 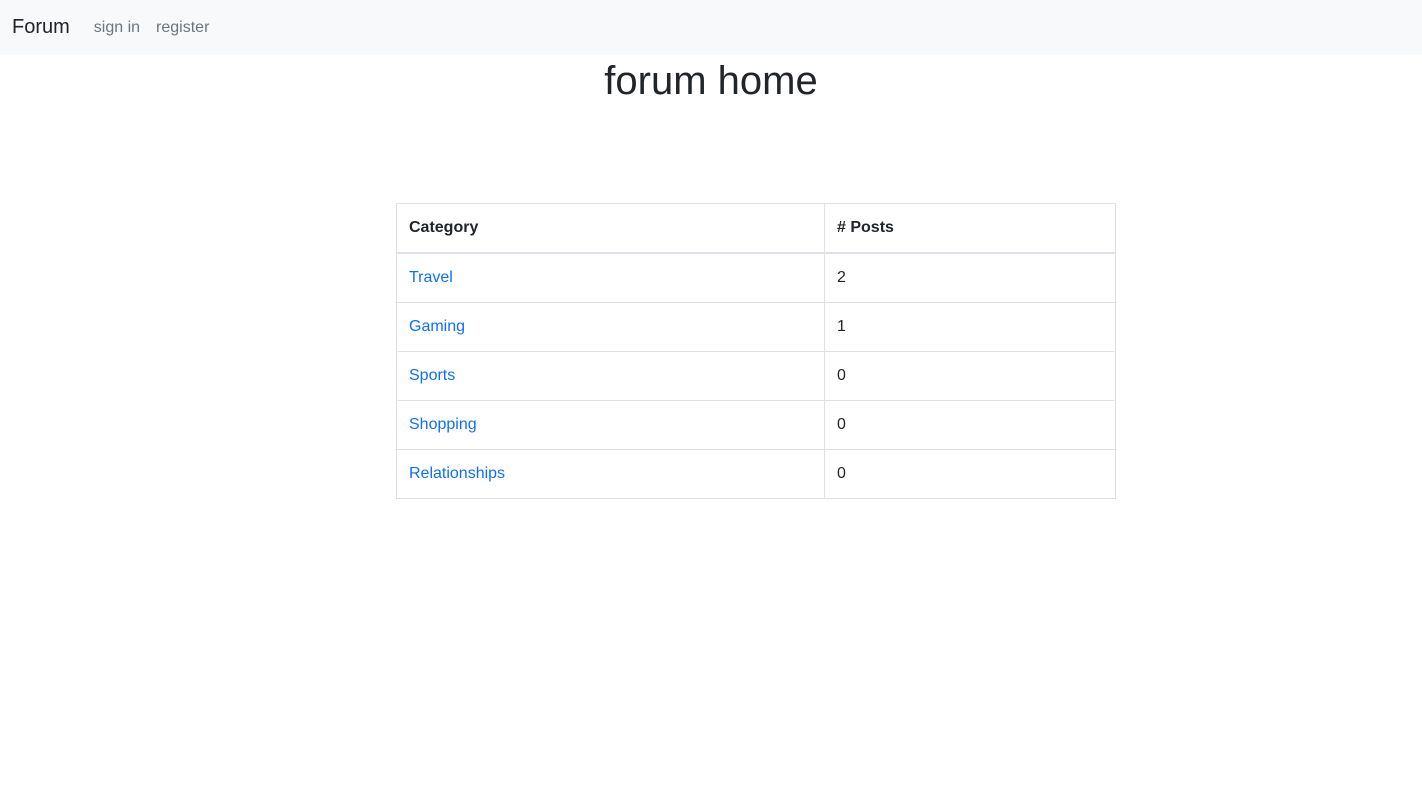 What do you see at coordinates (610, 376) in the screenshot?
I see `category-cell: Sports` at bounding box center [610, 376].